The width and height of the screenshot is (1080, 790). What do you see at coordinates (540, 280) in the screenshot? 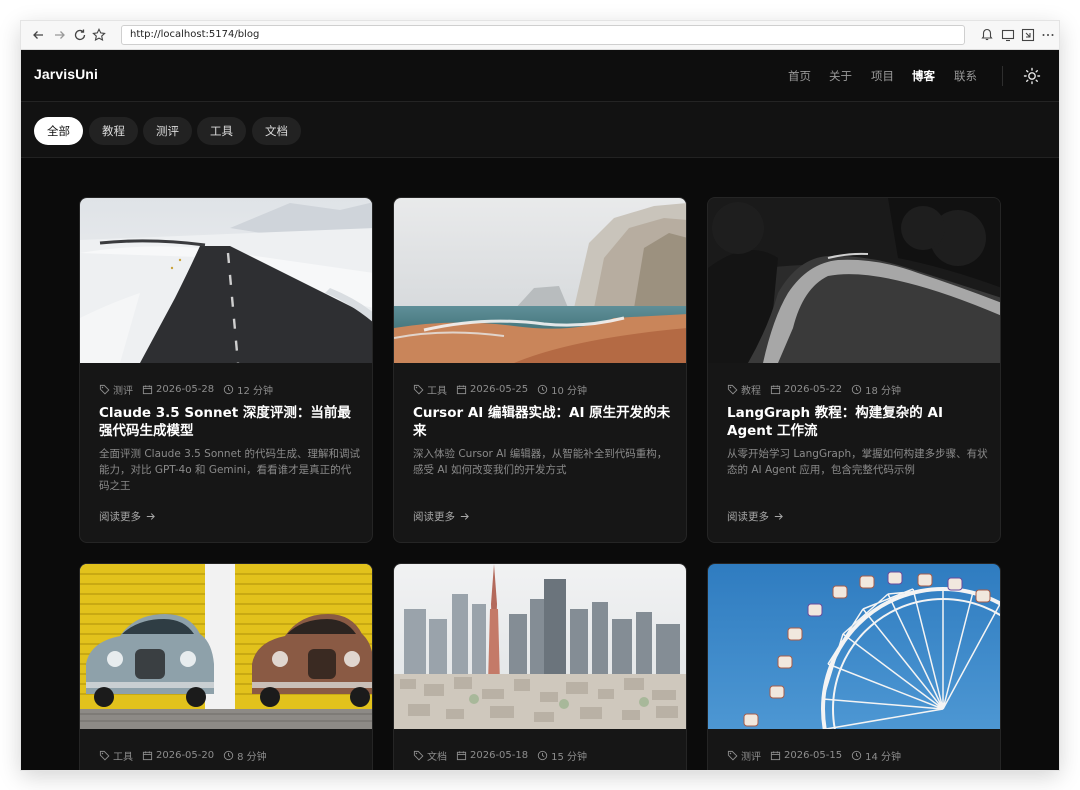
I see `post-cover-coastal-cliff-image` at bounding box center [540, 280].